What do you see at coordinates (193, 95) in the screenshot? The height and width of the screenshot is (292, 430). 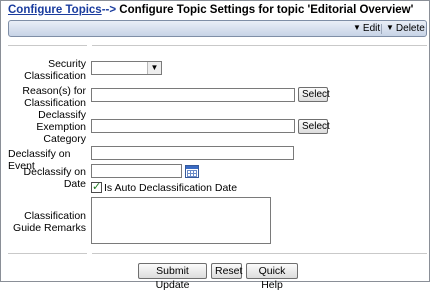 I see `reasons-field` at bounding box center [193, 95].